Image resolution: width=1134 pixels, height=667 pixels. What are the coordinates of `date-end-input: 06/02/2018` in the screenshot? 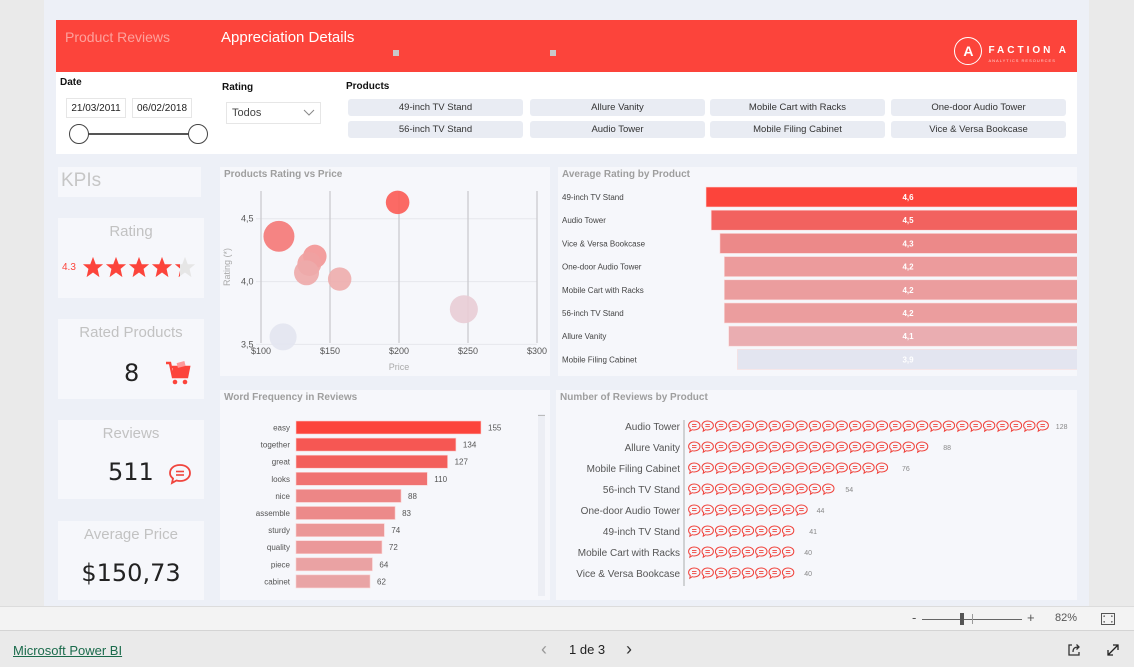 It's located at (162, 108).